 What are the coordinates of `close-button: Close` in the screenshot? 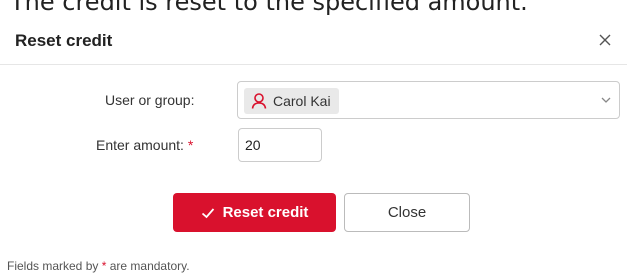 It's located at (407, 212).